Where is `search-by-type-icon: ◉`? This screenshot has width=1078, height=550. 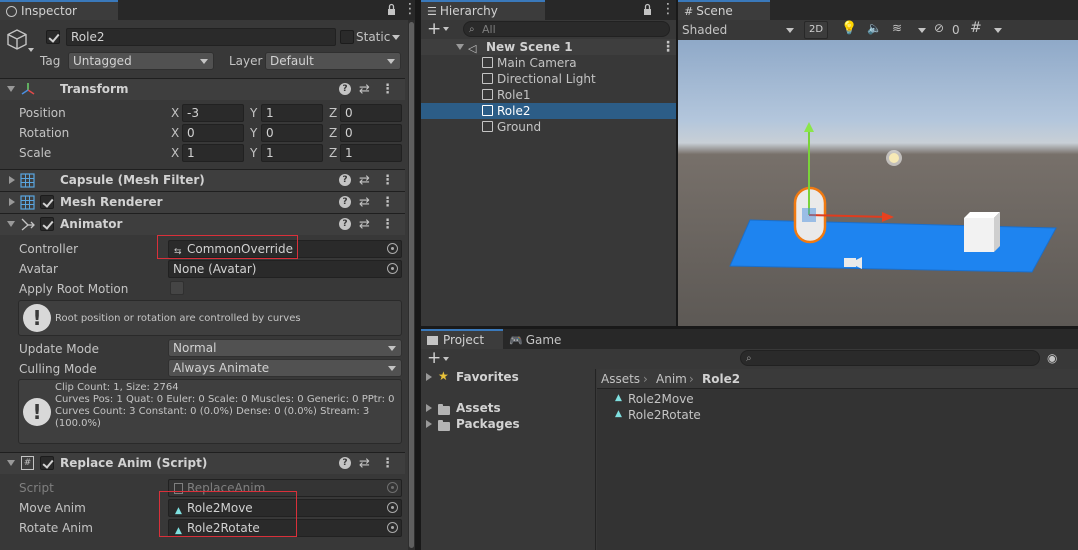 search-by-type-icon: ◉ is located at coordinates (1052, 358).